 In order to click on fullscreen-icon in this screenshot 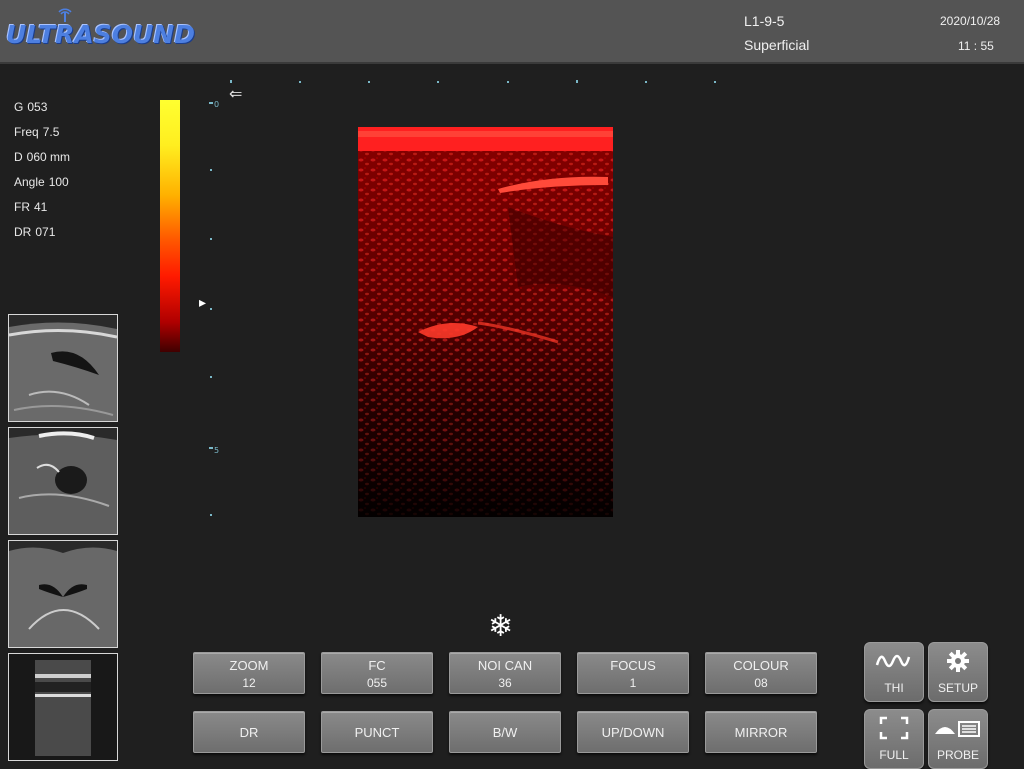, I will do `click(894, 728)`.